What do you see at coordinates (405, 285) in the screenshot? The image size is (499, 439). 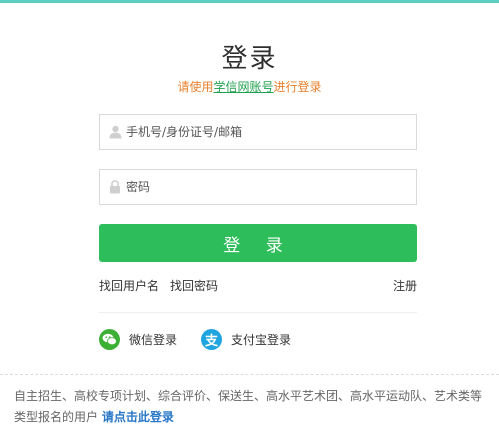 I see `register-link: 注册` at bounding box center [405, 285].